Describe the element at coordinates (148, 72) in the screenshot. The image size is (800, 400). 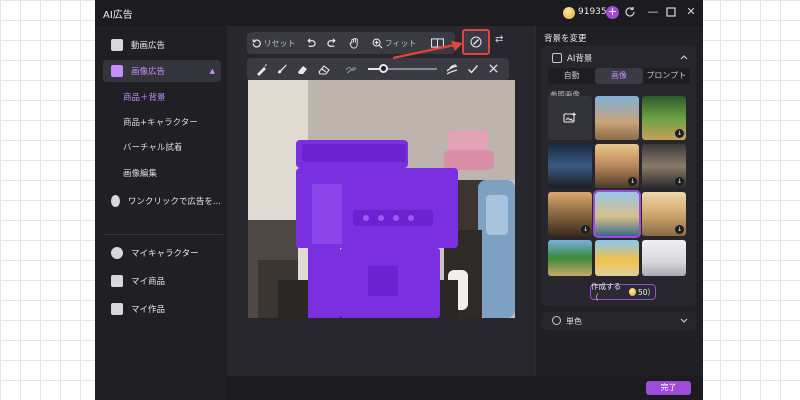
I see `sidebar-item-label: 画像広告` at that location.